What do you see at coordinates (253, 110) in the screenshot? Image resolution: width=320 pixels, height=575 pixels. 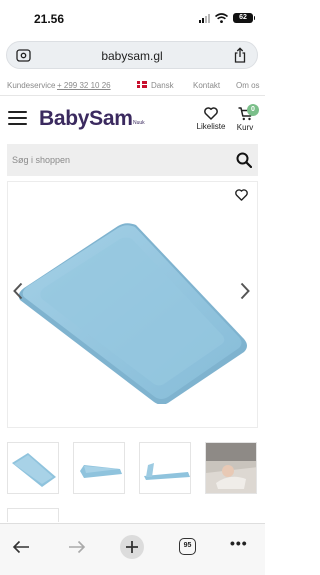 I see `cart-count-badge: 0` at bounding box center [253, 110].